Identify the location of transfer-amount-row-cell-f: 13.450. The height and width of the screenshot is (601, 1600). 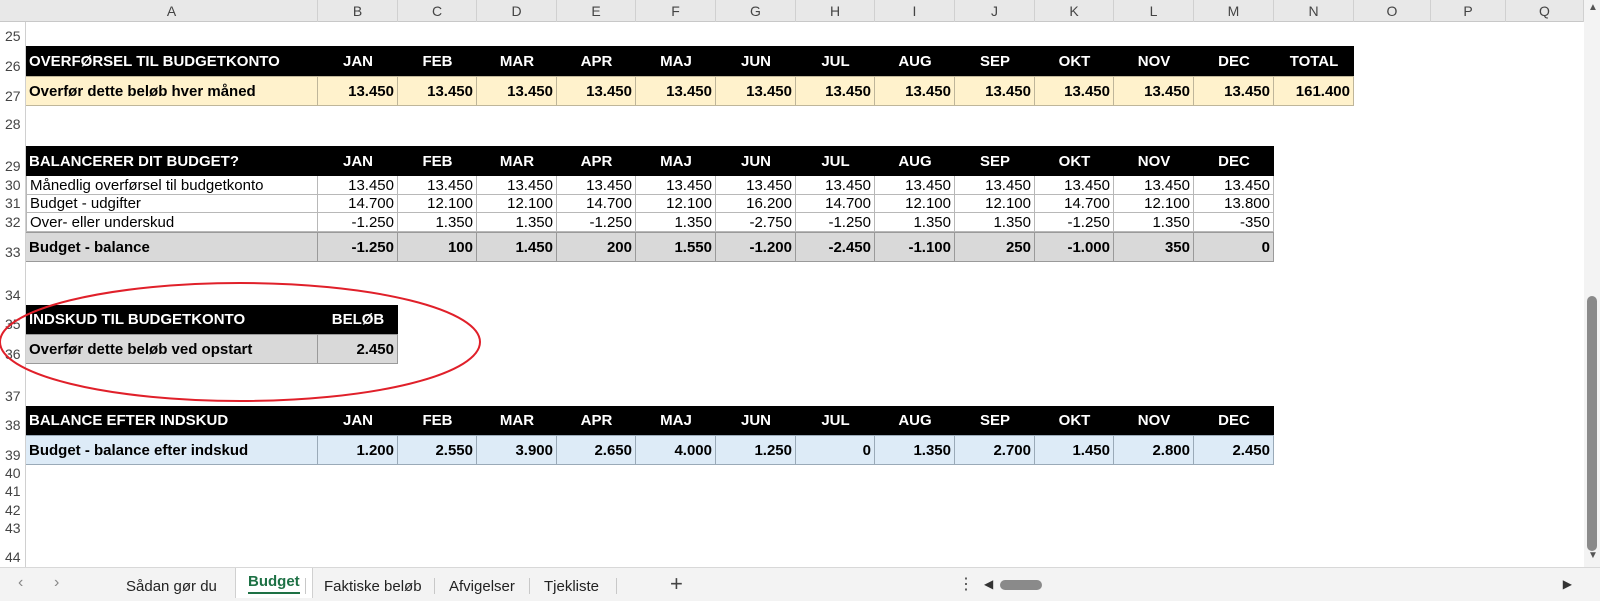
(676, 91).